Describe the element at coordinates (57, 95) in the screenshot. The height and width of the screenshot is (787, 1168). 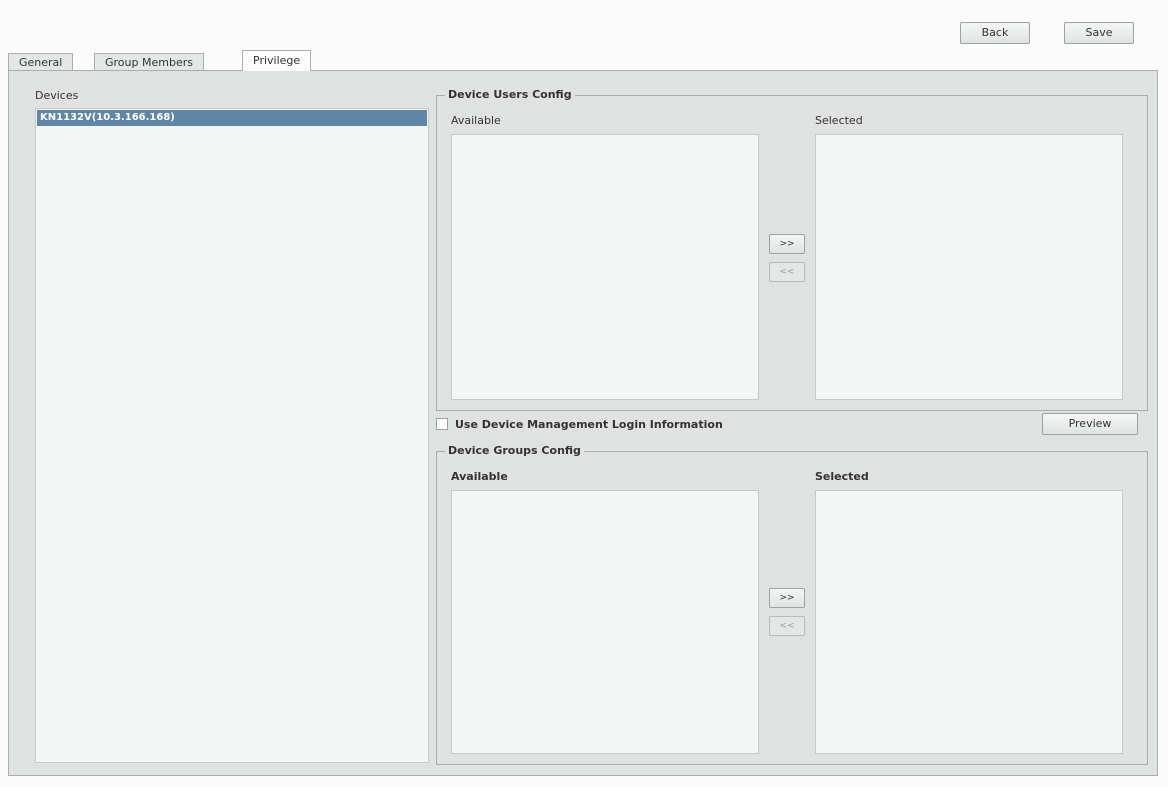
I see `devices-label: Devices` at that location.